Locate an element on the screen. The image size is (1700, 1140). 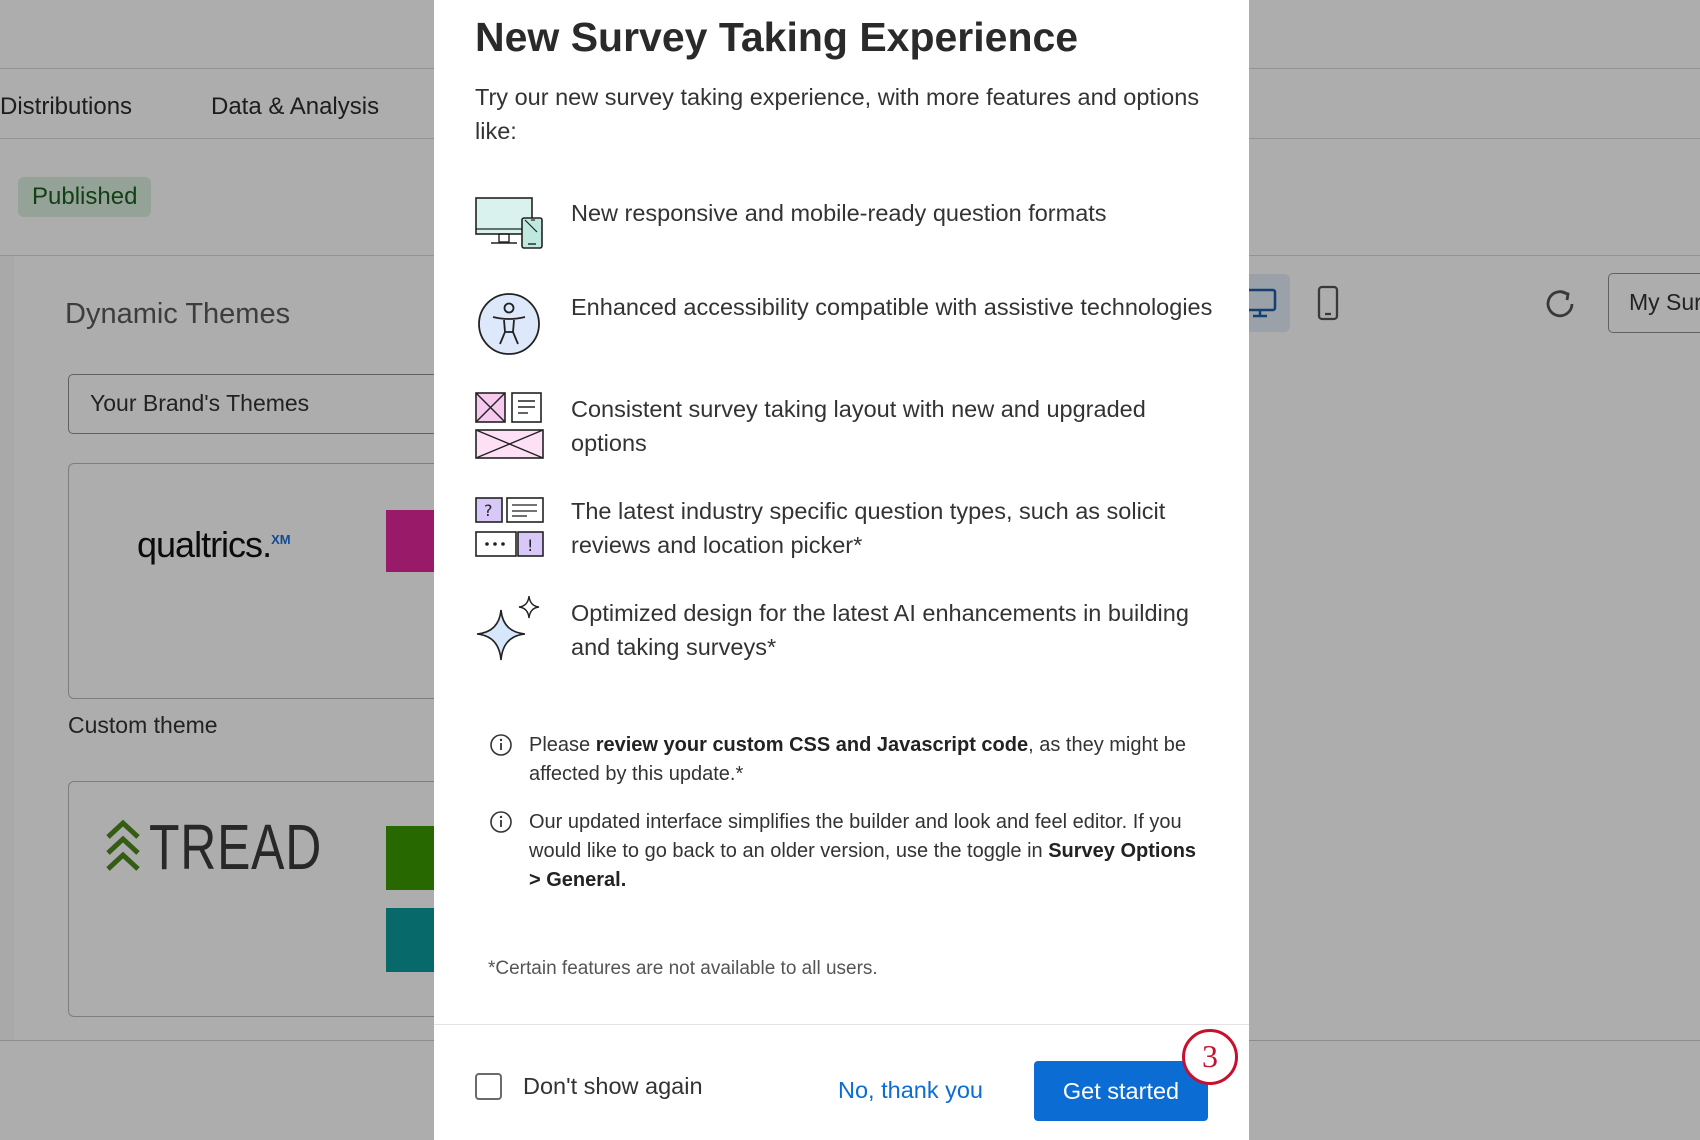
get-started-button: Get started is located at coordinates (1121, 1091).